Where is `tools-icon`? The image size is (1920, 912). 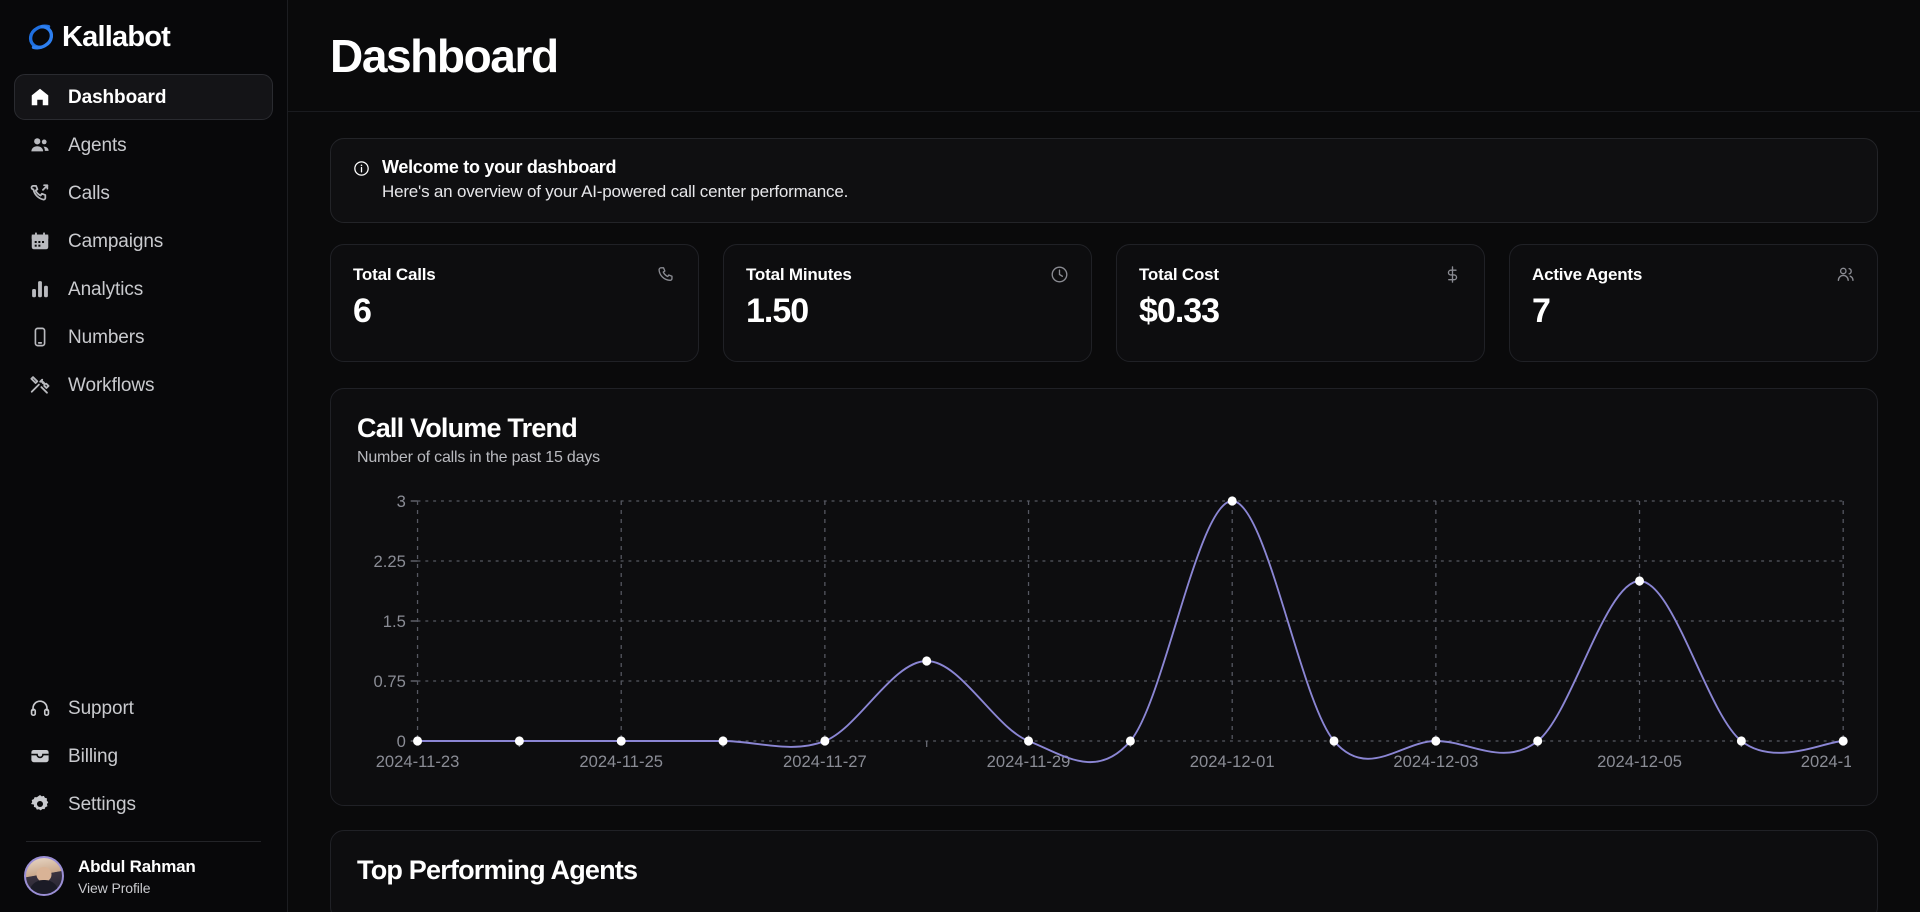 tools-icon is located at coordinates (40, 385).